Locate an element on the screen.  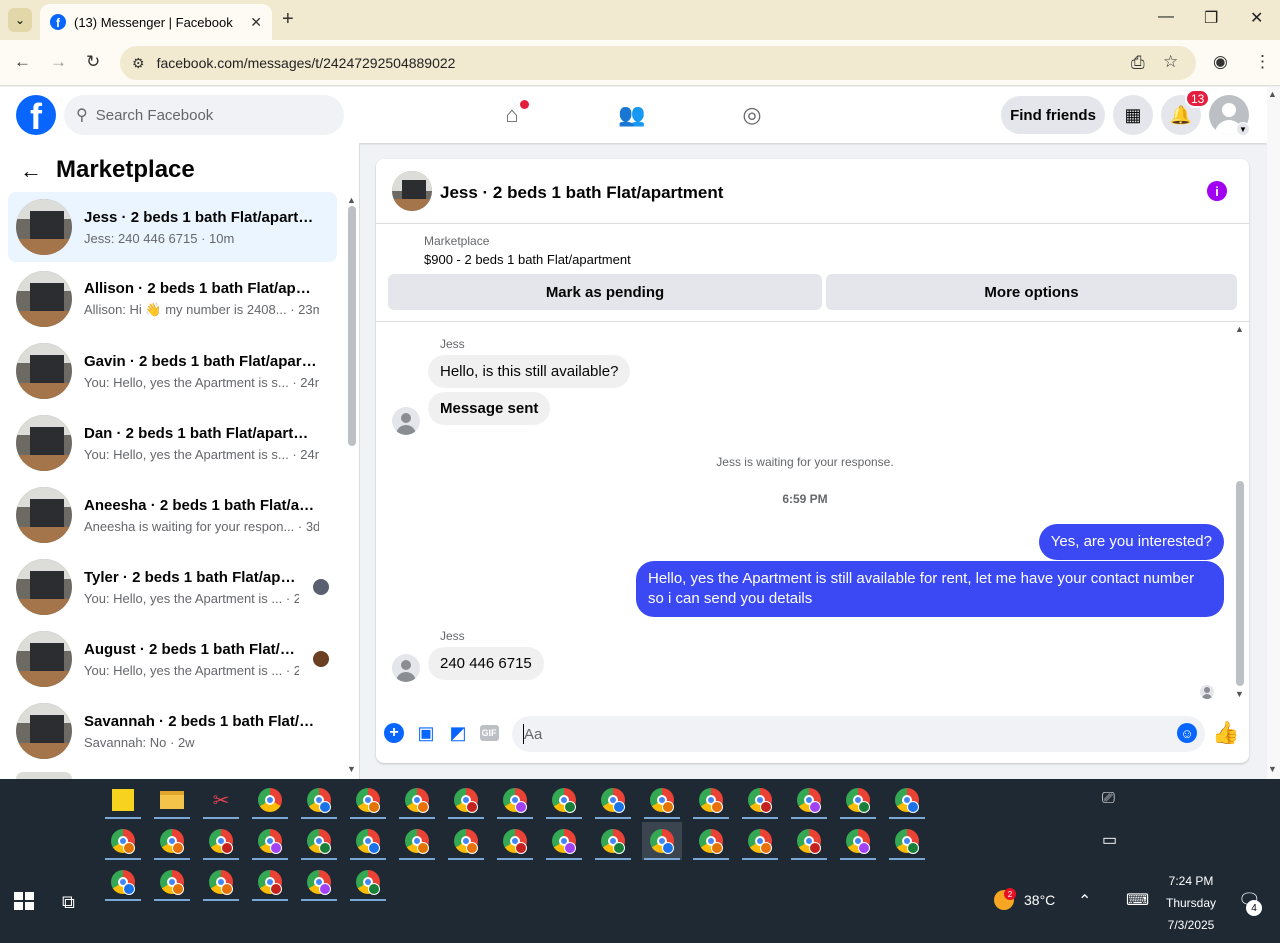
message-input: Aa is located at coordinates (858, 734).